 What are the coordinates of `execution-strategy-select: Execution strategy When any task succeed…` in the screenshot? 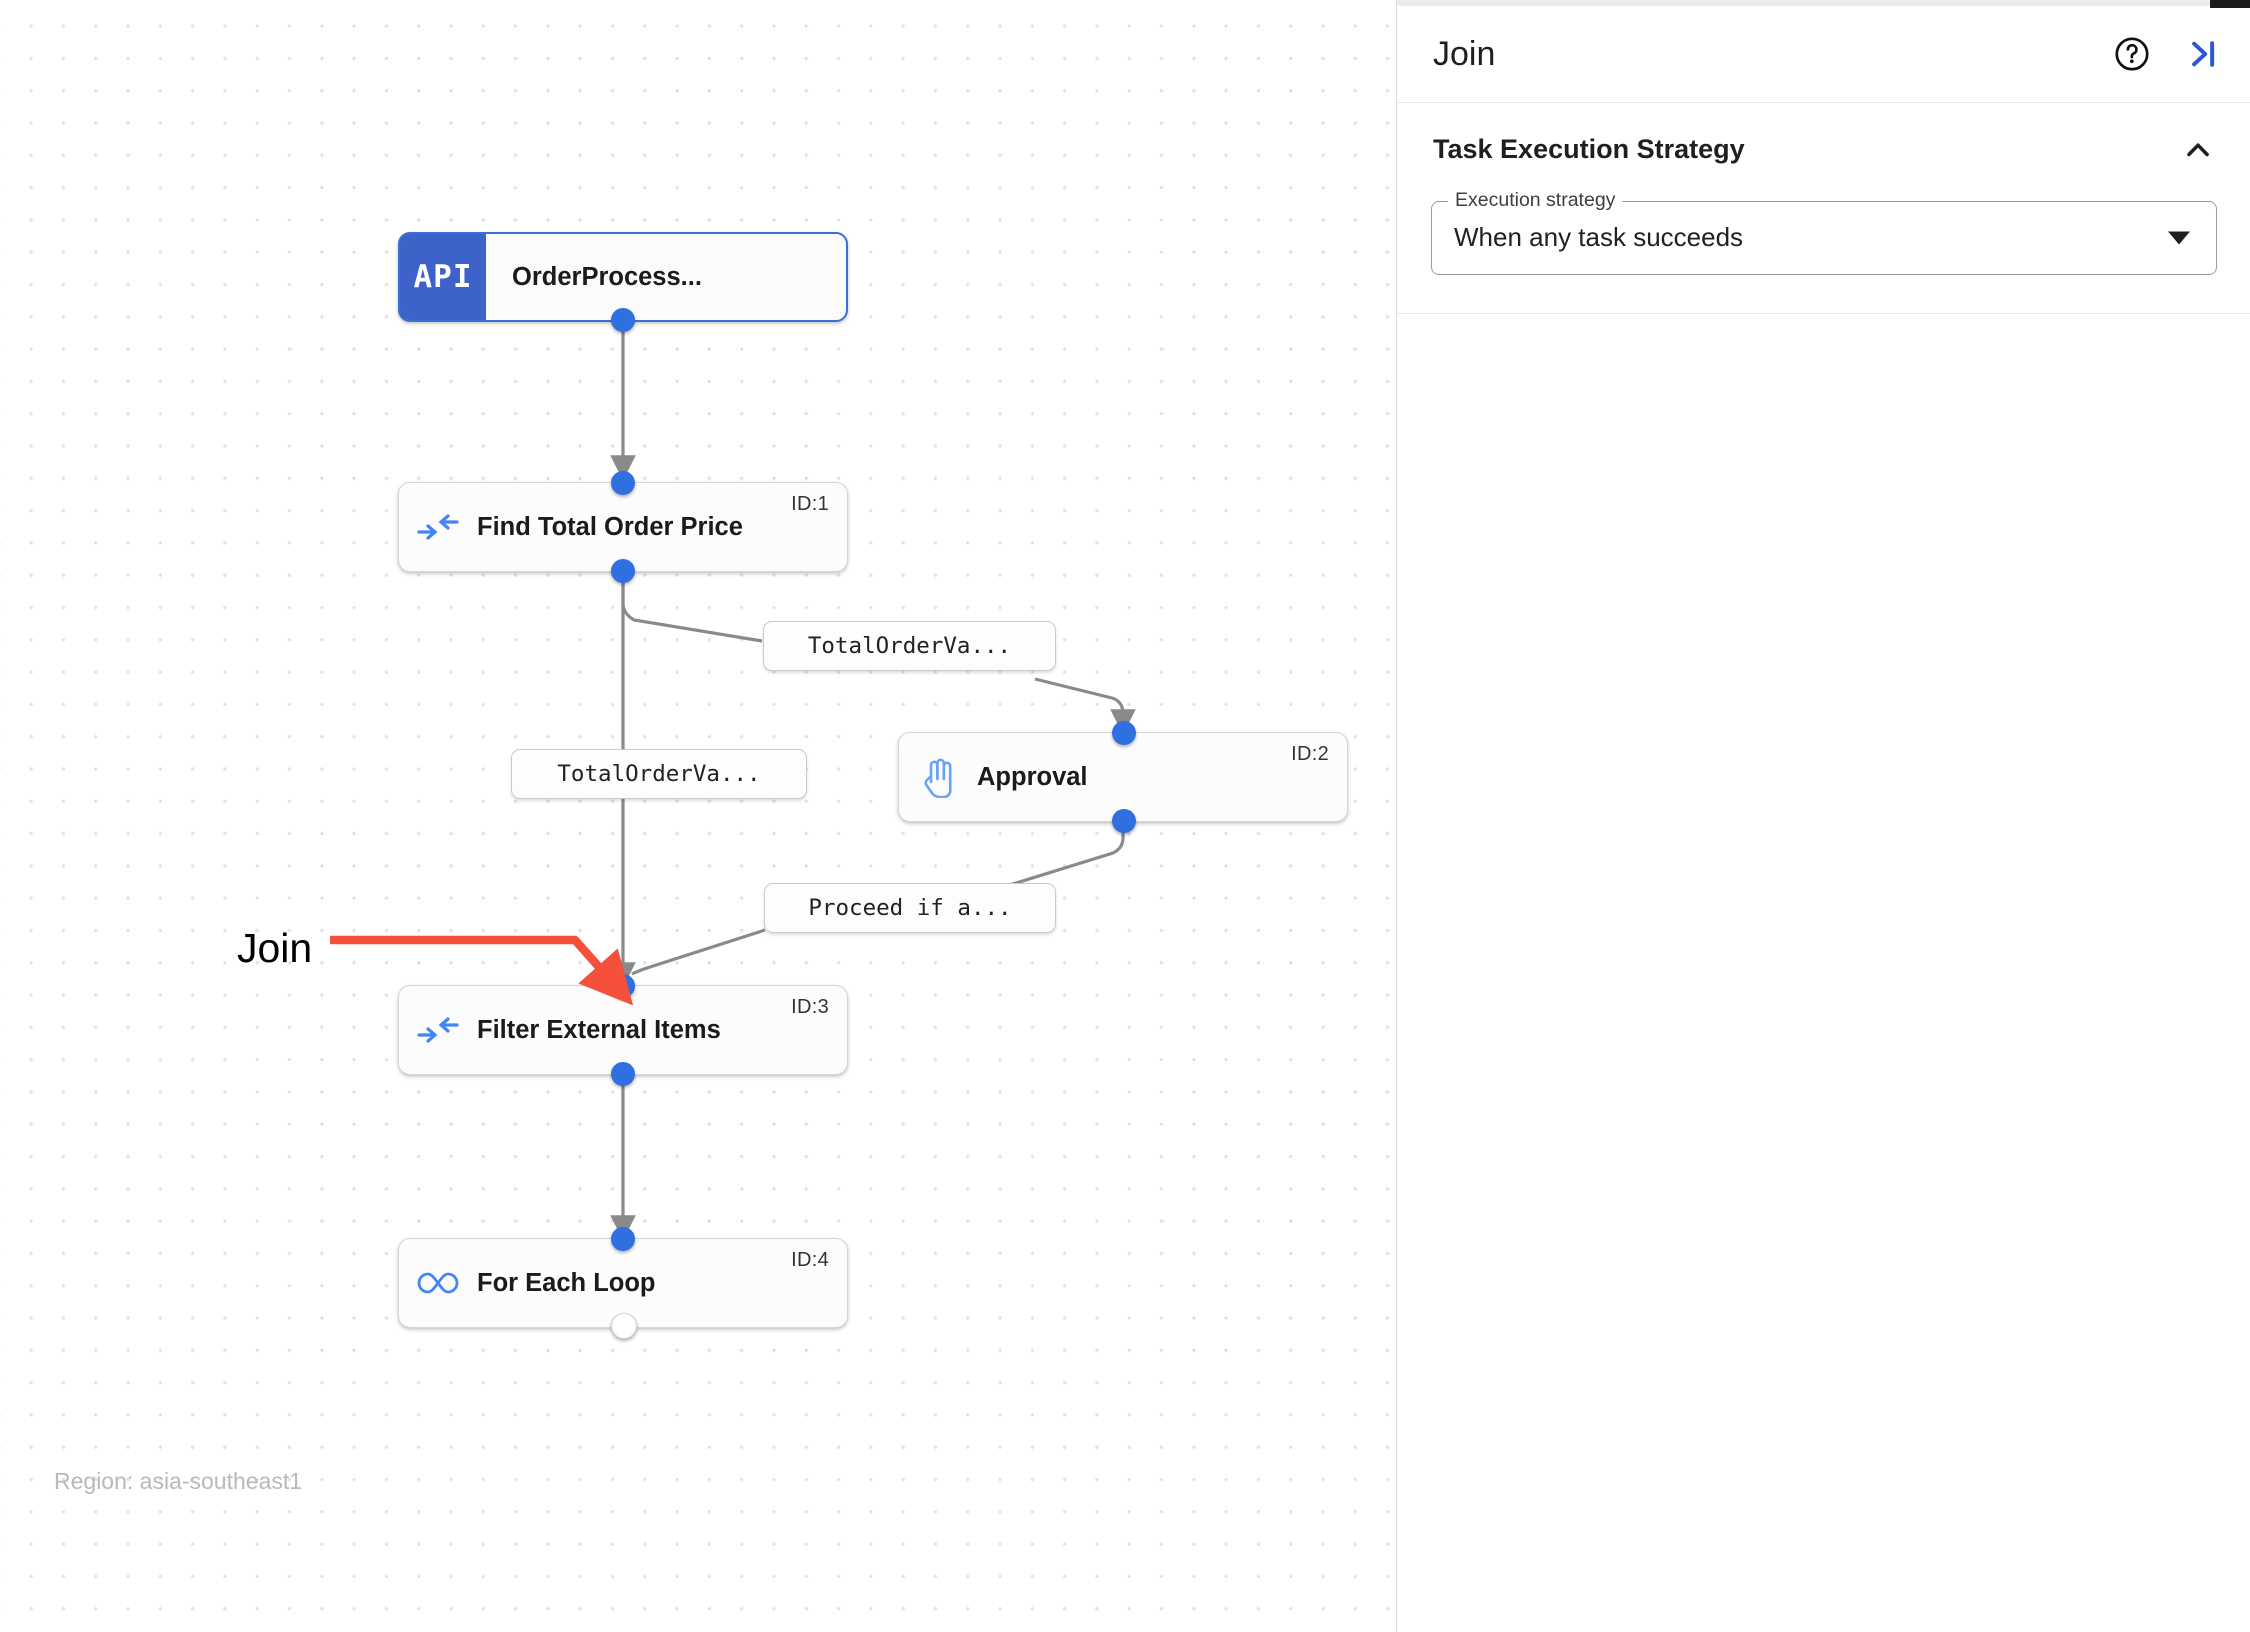 It's located at (1824, 231).